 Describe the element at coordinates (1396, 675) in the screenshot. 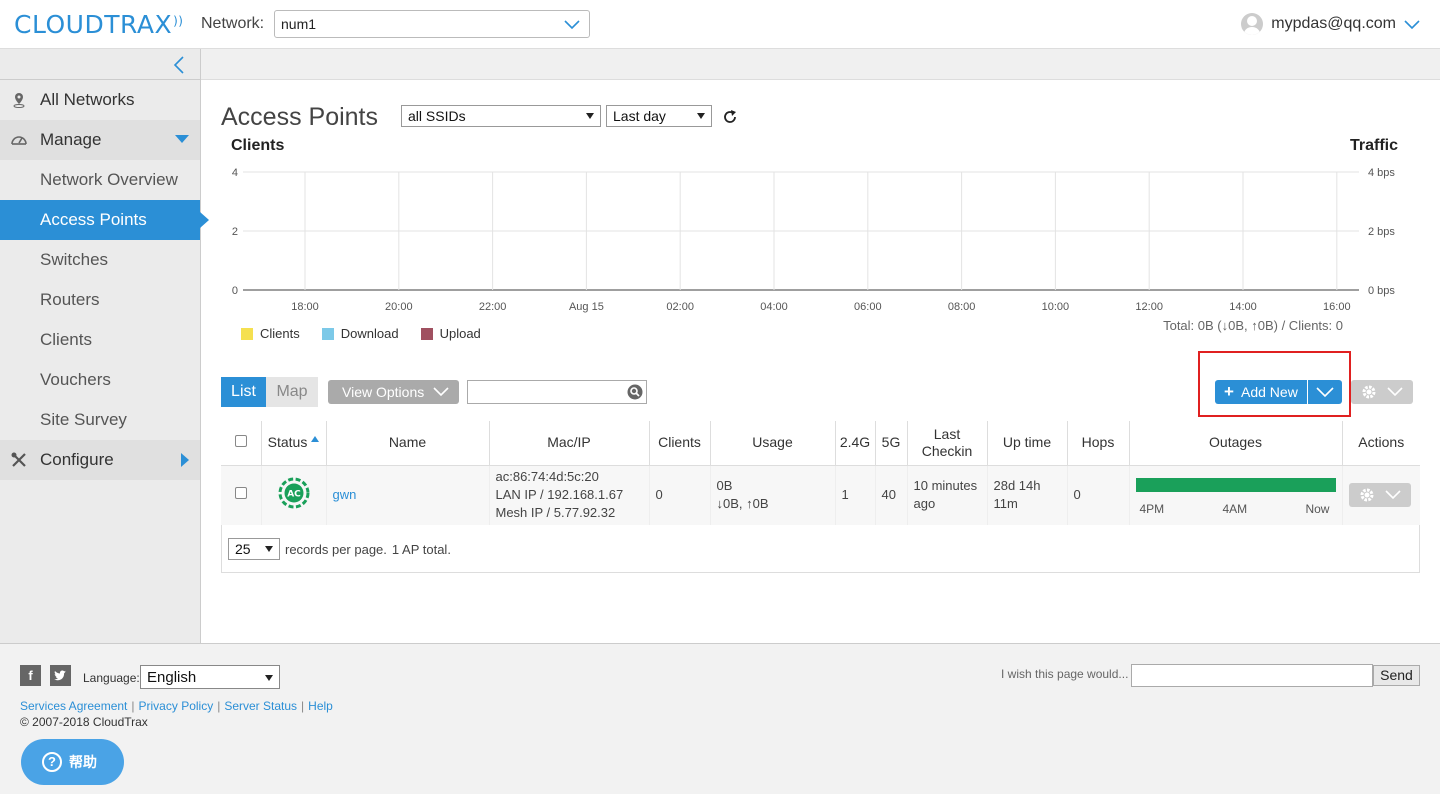

I see `send-feedback-button: Send` at that location.